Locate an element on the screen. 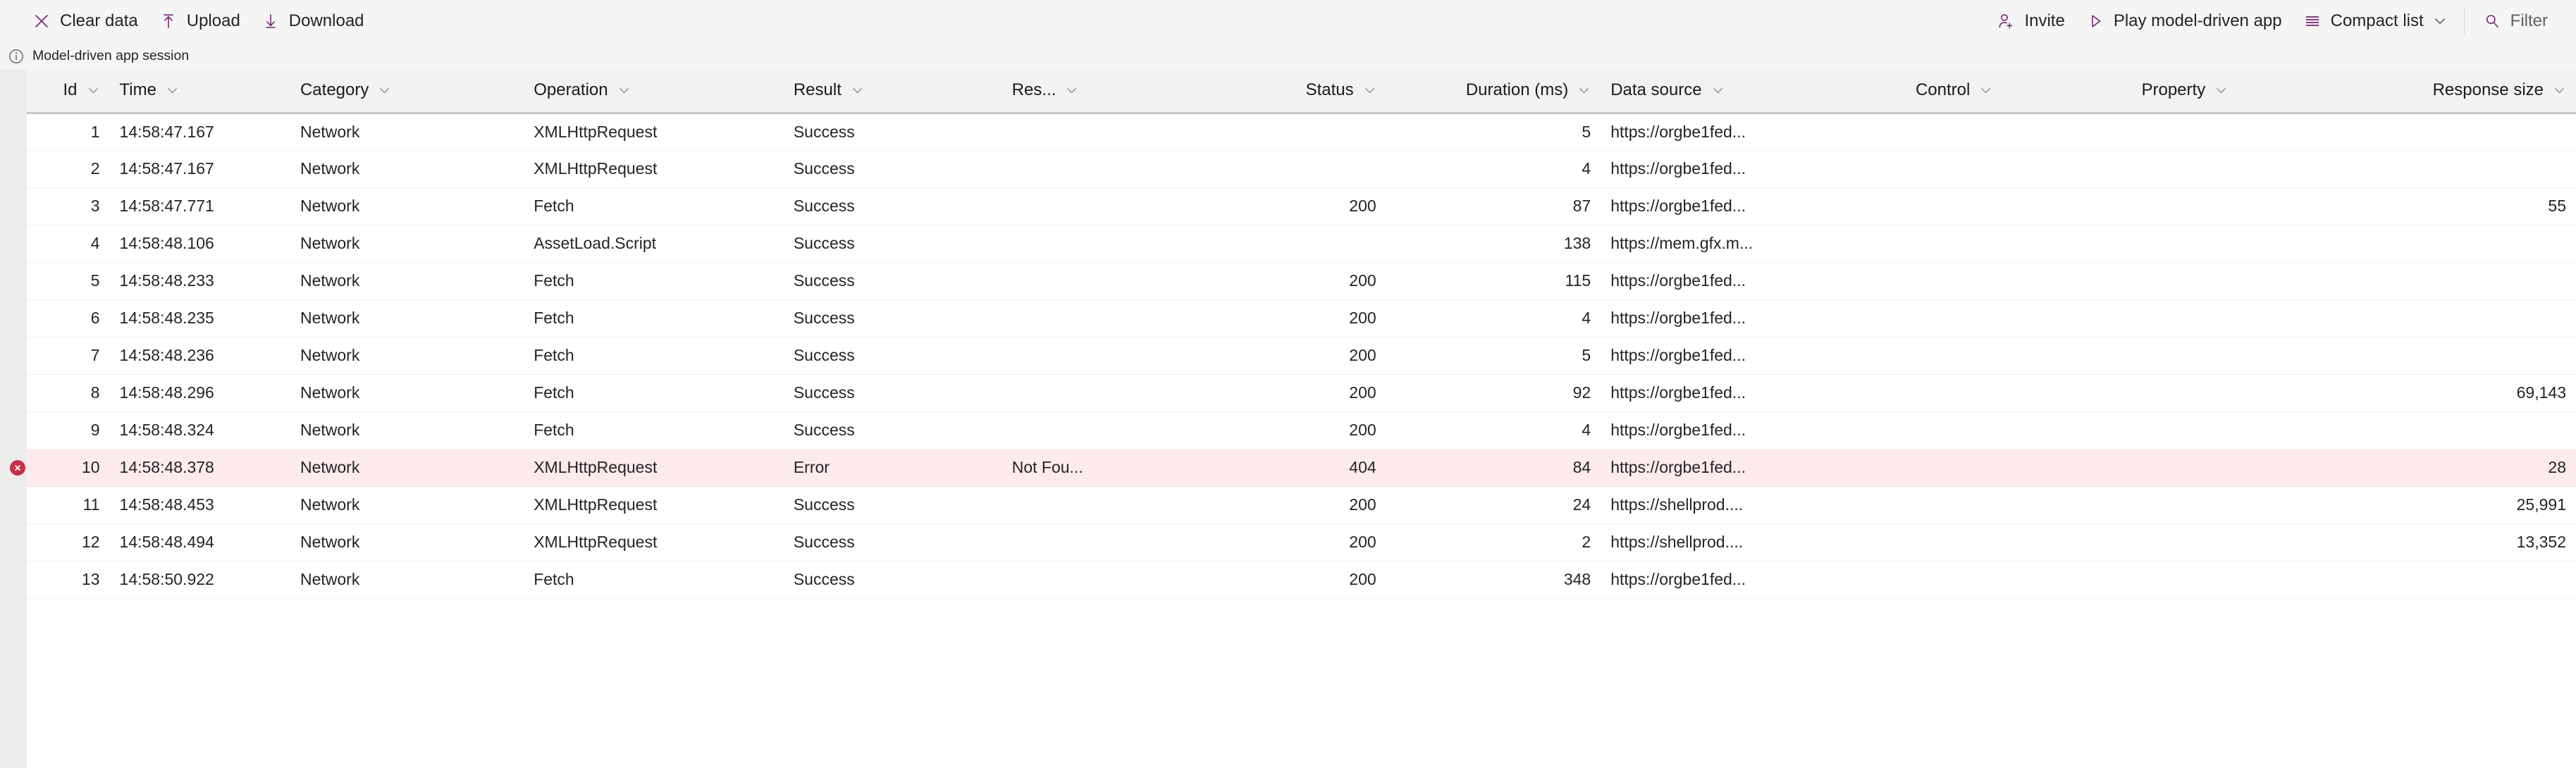  clear-data-button: Clear data is located at coordinates (84, 21).